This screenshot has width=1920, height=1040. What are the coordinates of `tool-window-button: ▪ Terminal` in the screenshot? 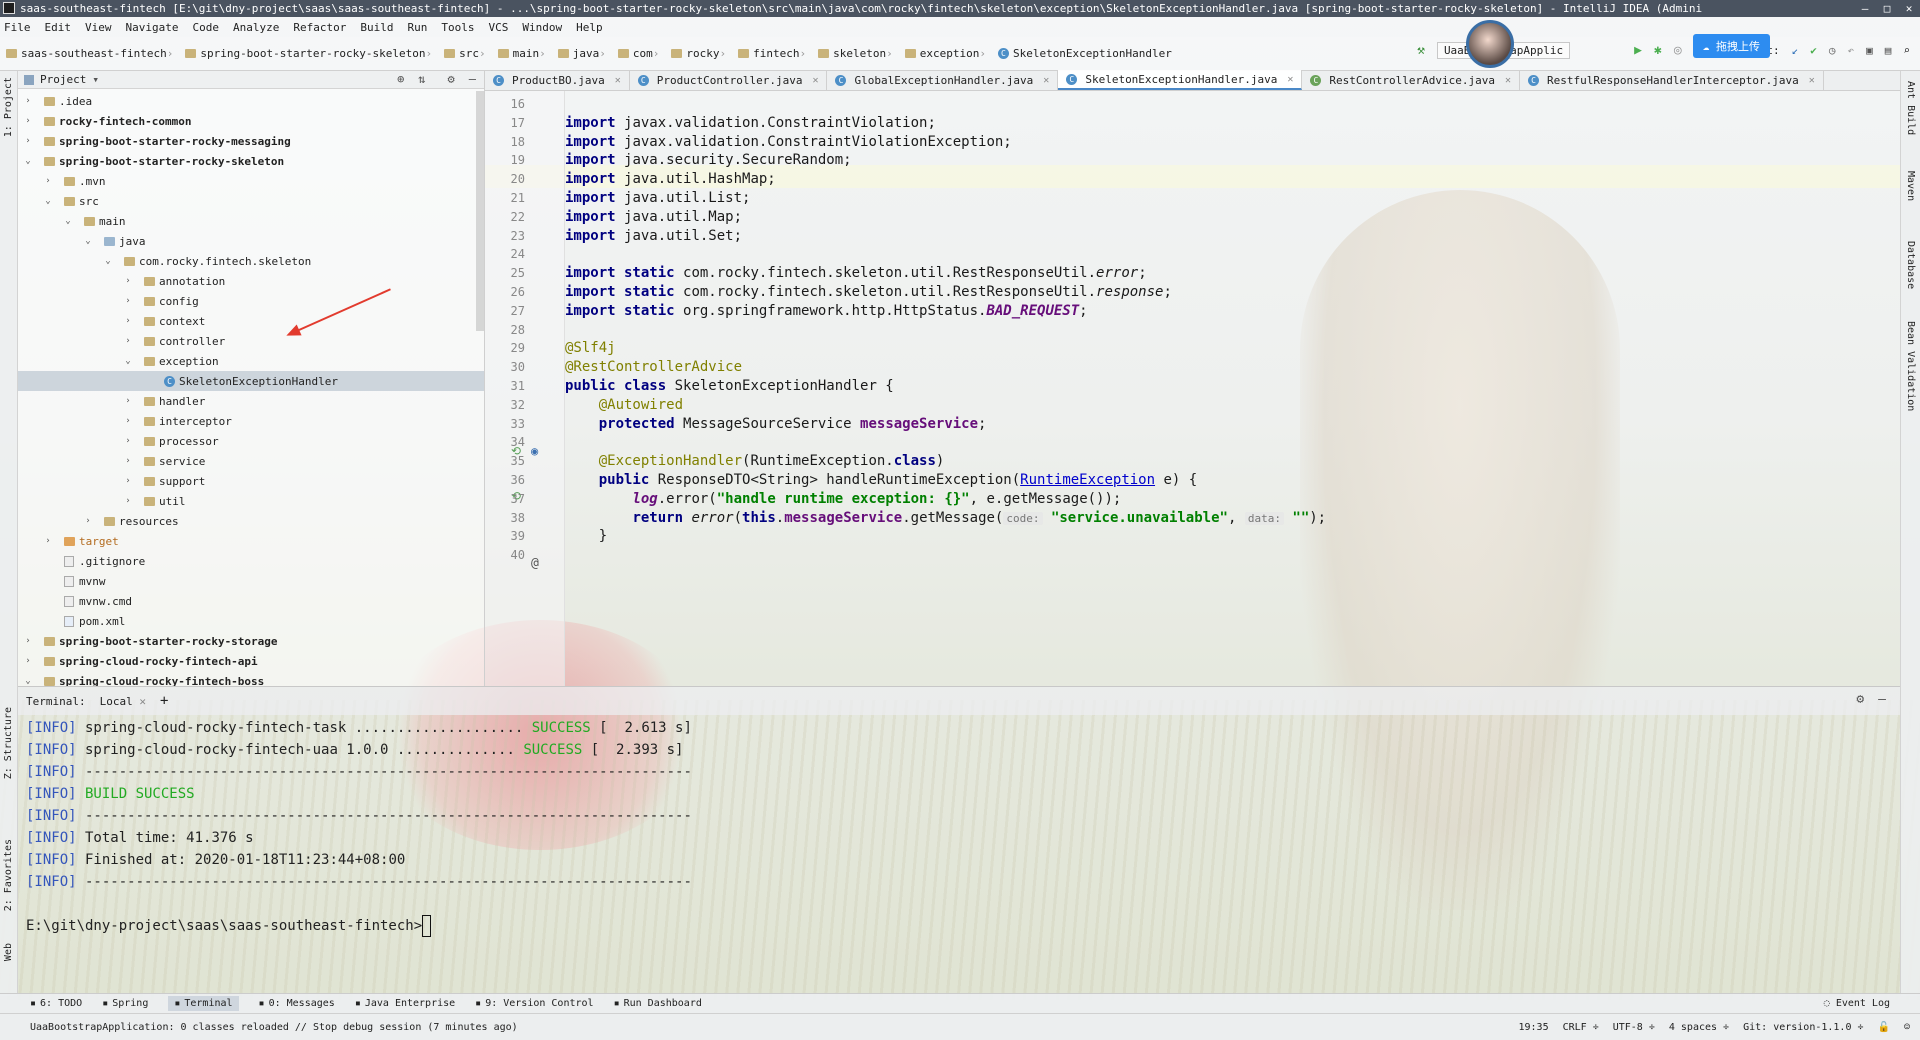 It's located at (203, 1003).